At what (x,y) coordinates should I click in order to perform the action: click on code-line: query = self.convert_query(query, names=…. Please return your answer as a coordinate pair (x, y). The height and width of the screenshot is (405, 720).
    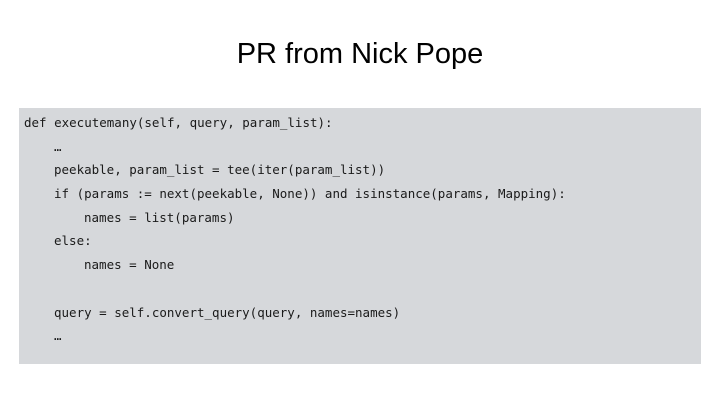
    Looking at the image, I should click on (227, 312).